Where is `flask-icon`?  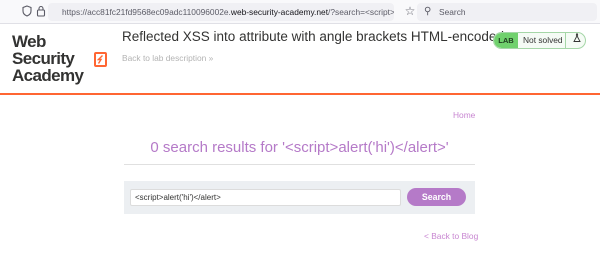 flask-icon is located at coordinates (575, 40).